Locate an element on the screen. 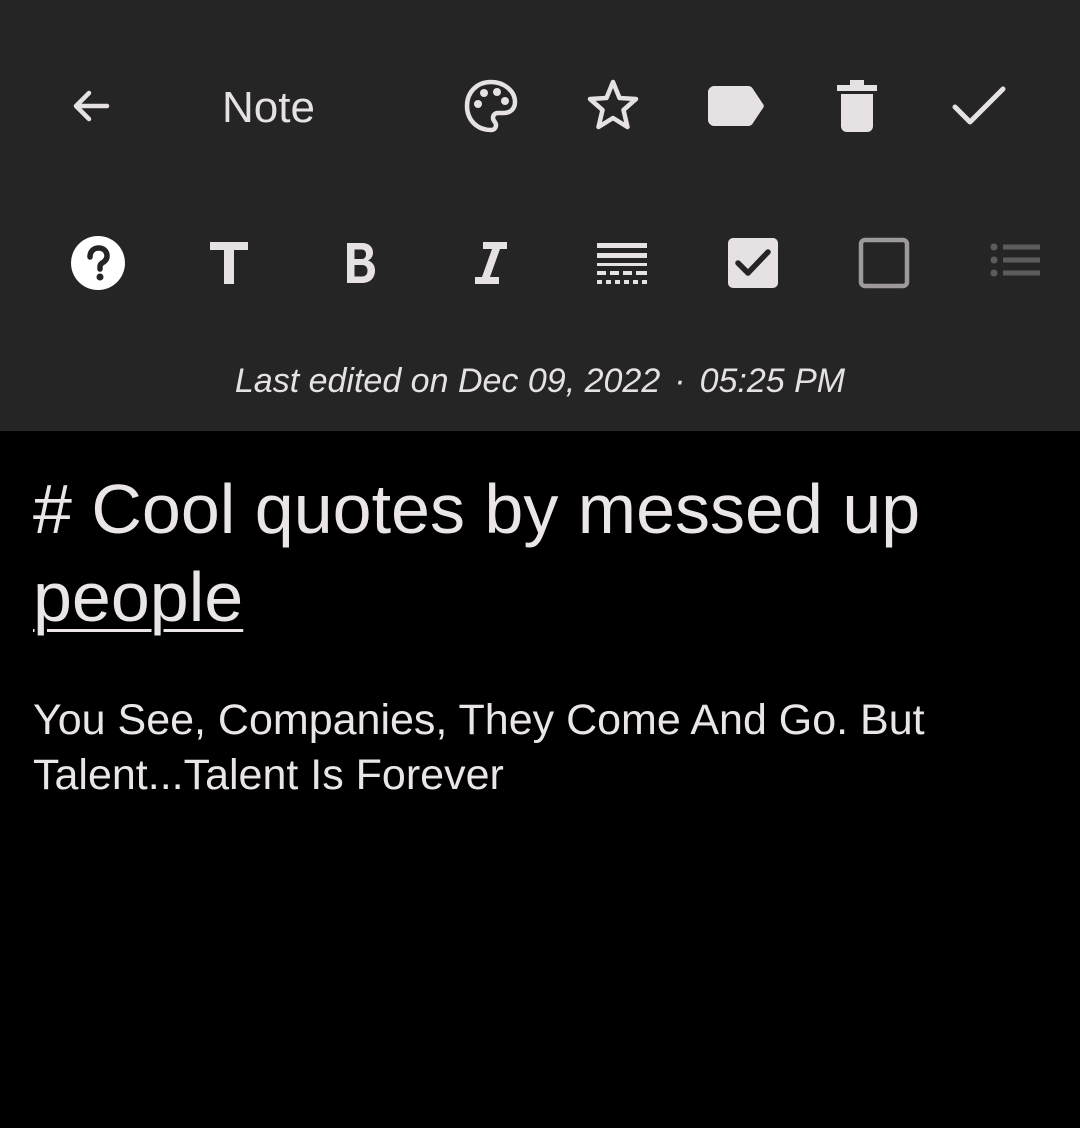 The image size is (1080, 1128). note-heading-text: # Cool quotes by messed up is located at coordinates (477, 509).